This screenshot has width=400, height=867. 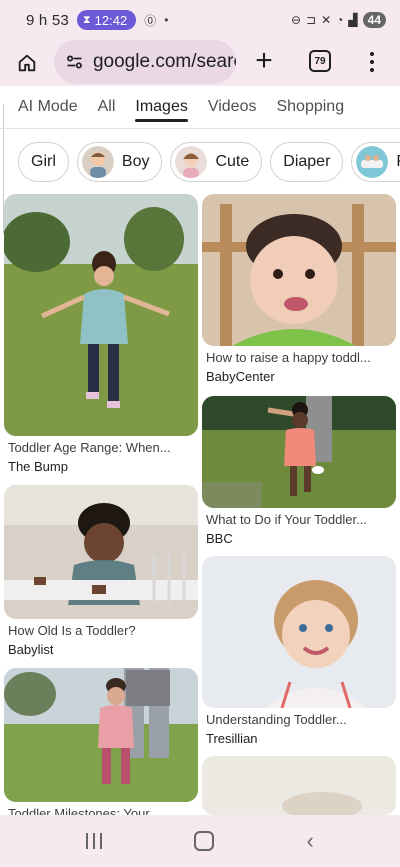 I want to click on status-time: 9 h 53, so click(x=47, y=20).